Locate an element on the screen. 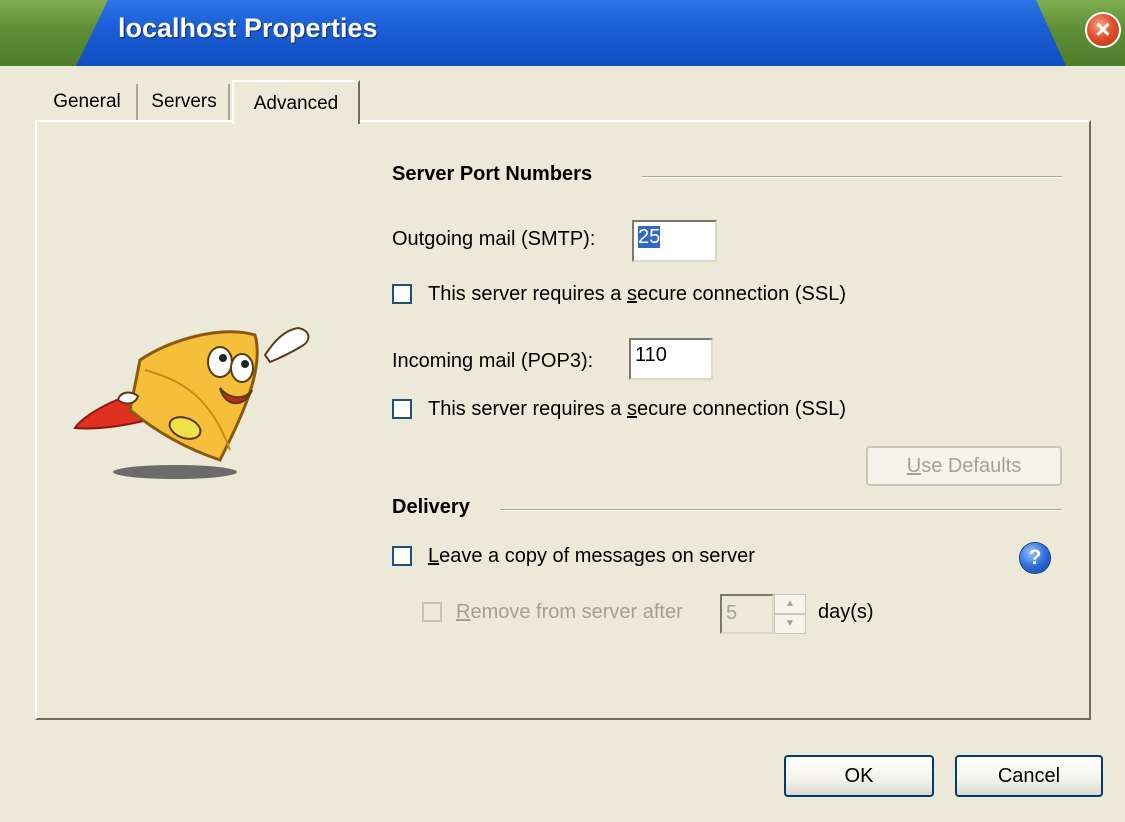  cancel-button: Cancel is located at coordinates (1029, 776).